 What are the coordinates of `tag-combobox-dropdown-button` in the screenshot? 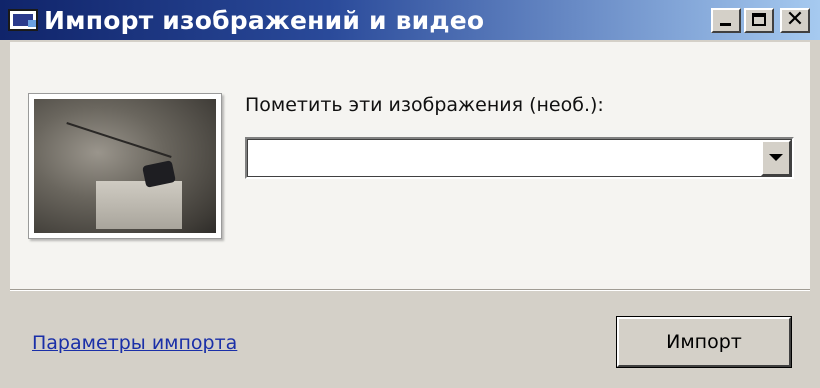 It's located at (776, 158).